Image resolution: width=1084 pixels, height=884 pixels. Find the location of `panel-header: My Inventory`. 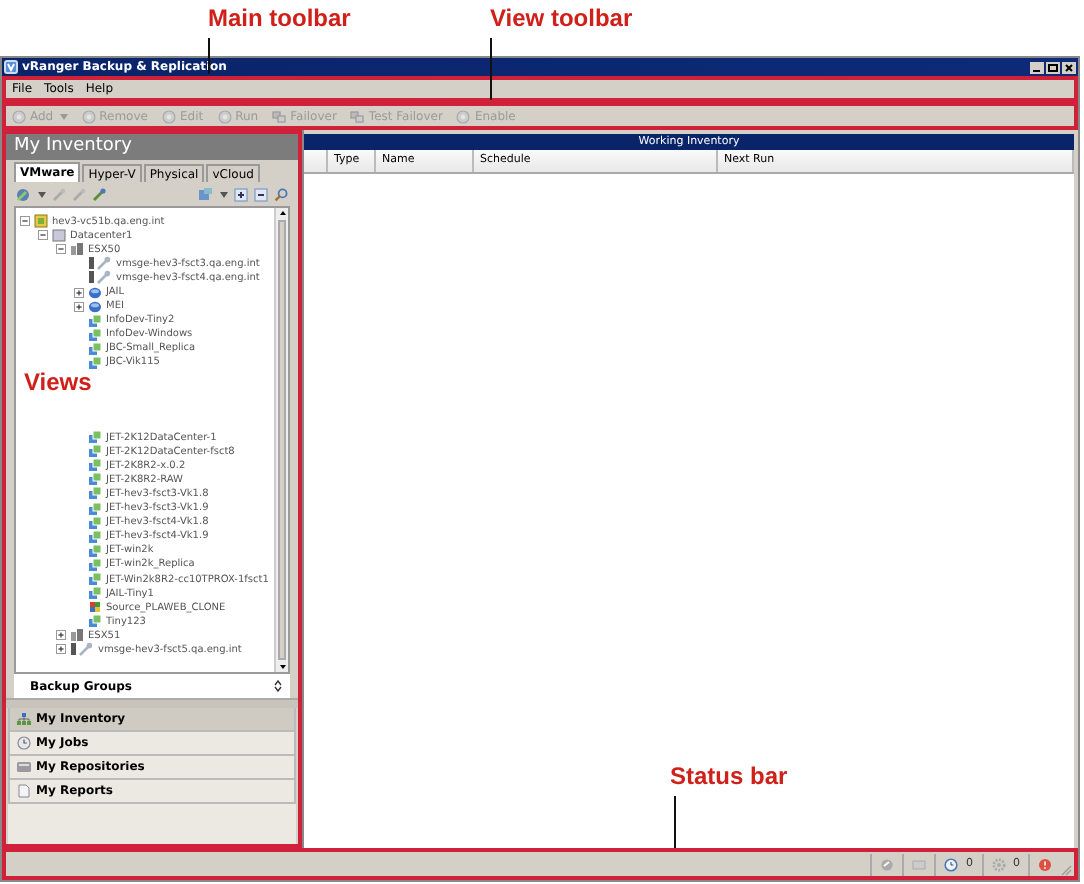

panel-header: My Inventory is located at coordinates (152, 147).